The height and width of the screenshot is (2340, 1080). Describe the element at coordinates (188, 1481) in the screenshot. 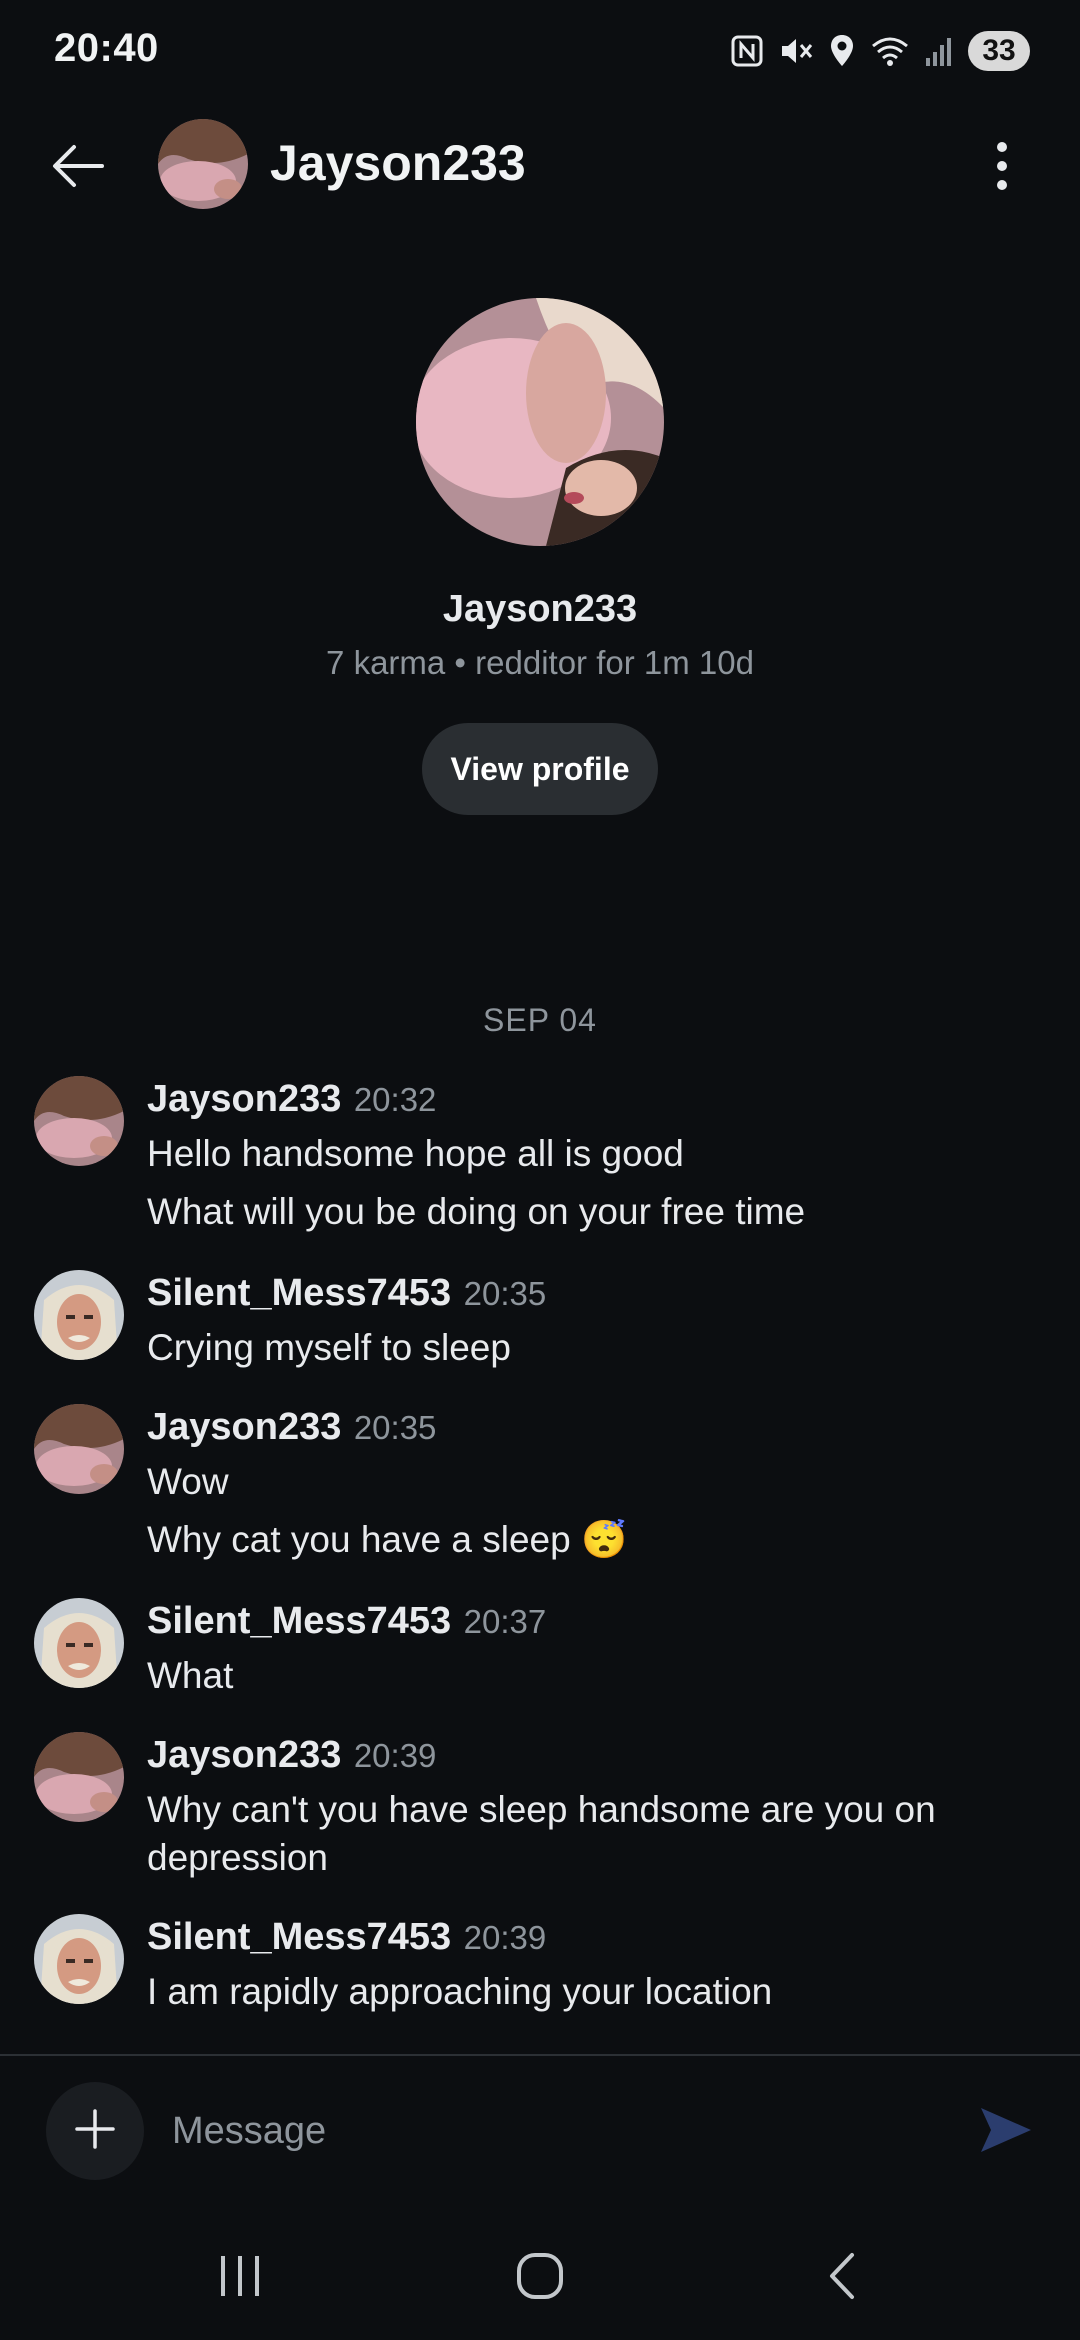

I see `message-text: Wow` at that location.